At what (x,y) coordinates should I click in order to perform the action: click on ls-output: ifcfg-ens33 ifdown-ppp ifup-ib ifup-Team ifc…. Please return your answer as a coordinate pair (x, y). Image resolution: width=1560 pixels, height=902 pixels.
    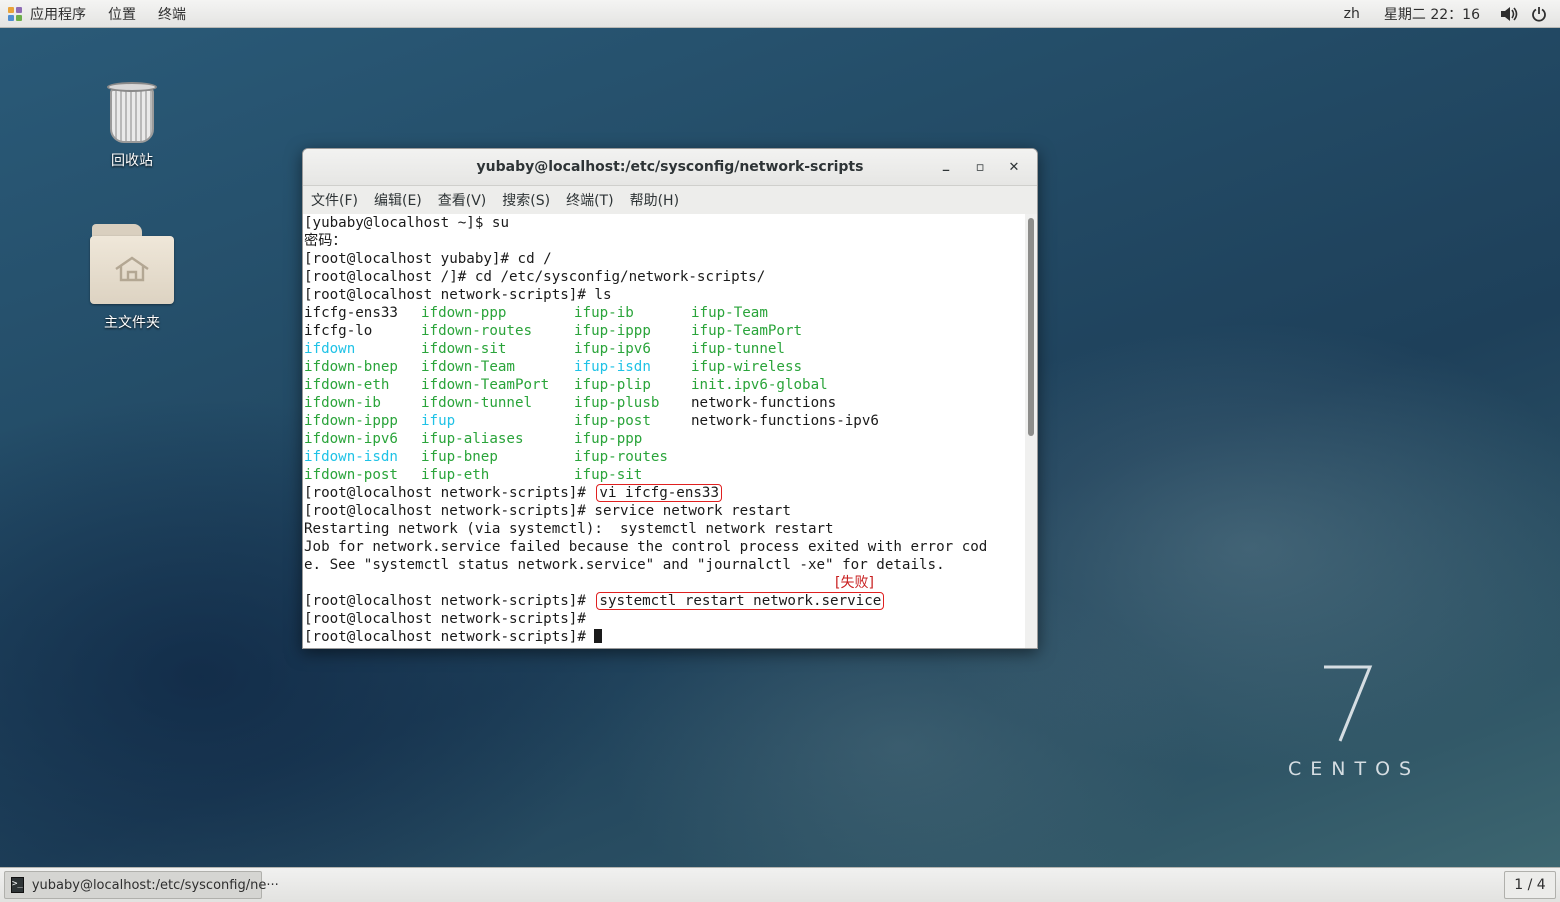
    Looking at the image, I should click on (664, 394).